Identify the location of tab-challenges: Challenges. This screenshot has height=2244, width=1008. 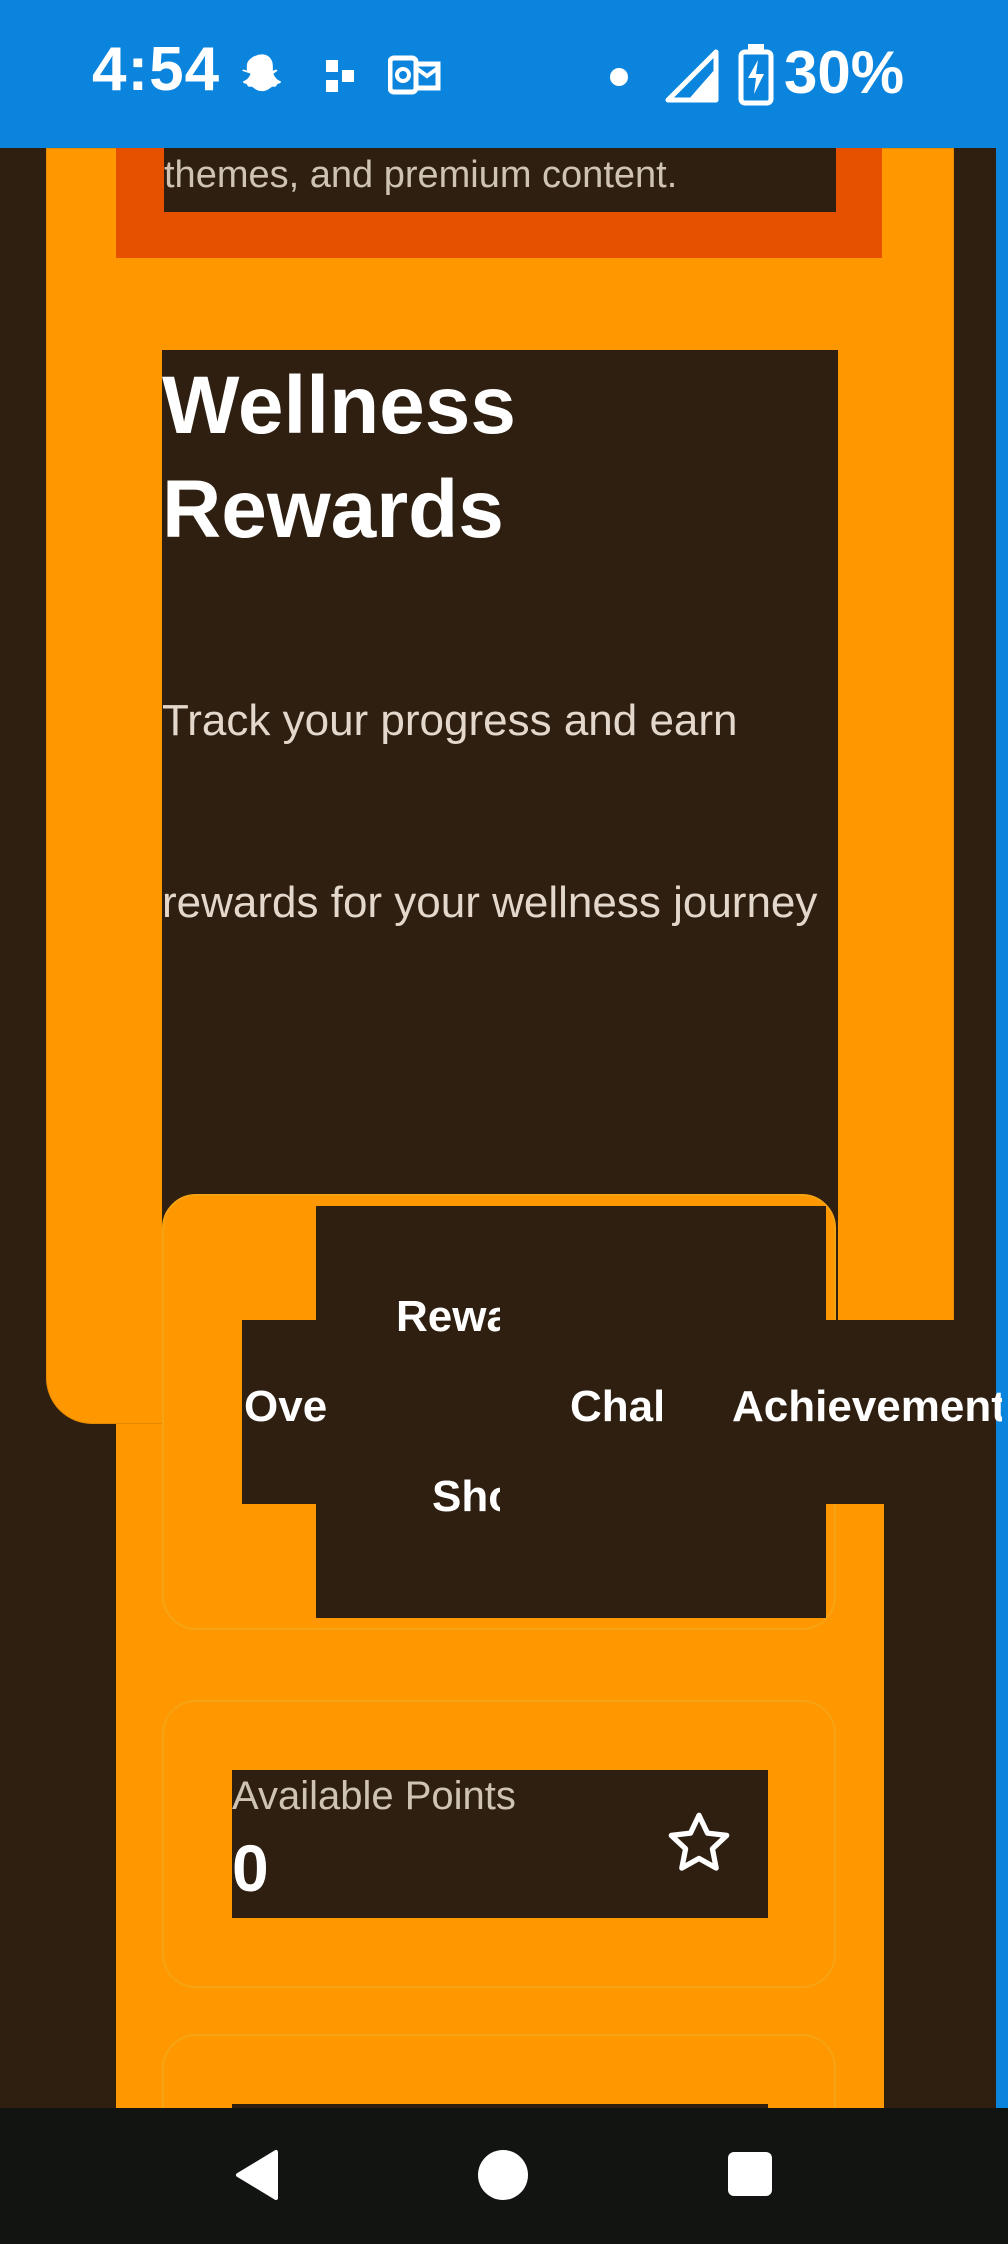
(616, 1407).